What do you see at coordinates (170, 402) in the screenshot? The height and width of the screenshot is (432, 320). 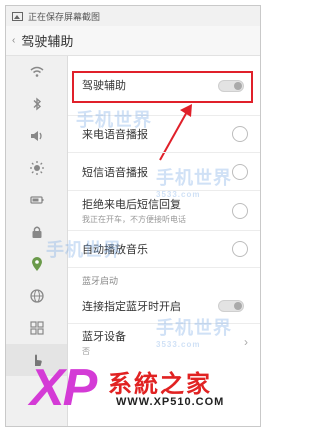 I see `logo-url: WWW.XP510.COM` at bounding box center [170, 402].